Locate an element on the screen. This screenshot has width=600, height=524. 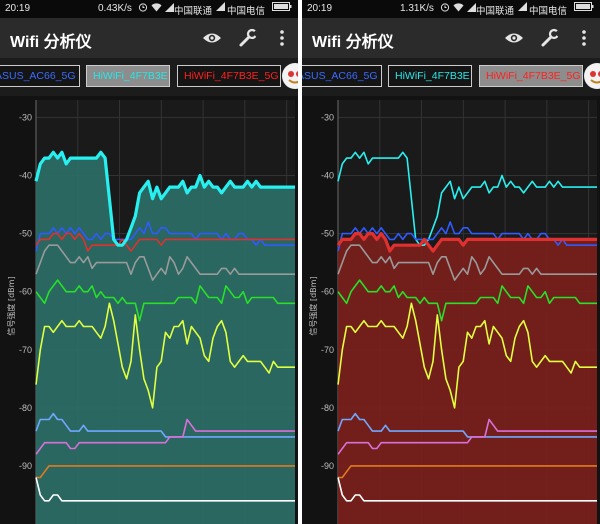
status-net-speed: 0.43K/s is located at coordinates (115, 8).